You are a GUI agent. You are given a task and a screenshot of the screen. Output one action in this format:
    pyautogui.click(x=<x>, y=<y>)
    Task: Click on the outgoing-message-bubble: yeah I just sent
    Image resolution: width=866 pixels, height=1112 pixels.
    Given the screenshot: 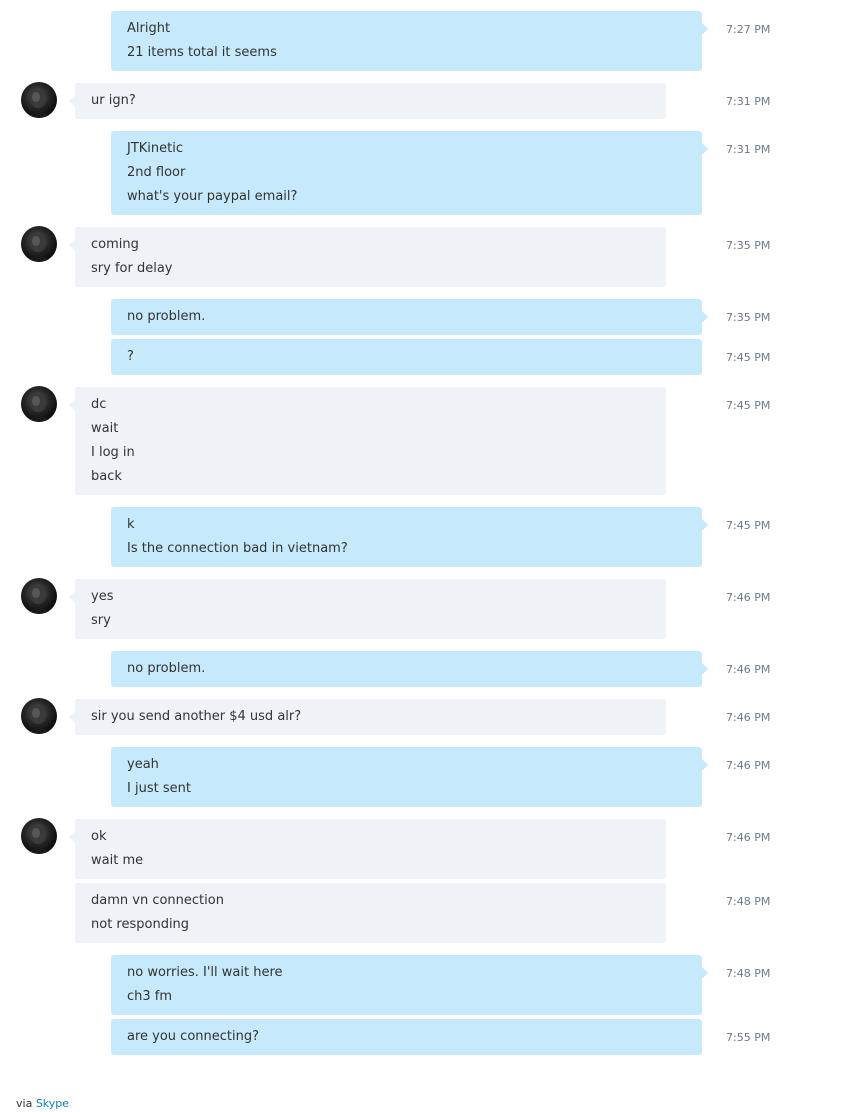 What is the action you would take?
    pyautogui.click(x=409, y=777)
    